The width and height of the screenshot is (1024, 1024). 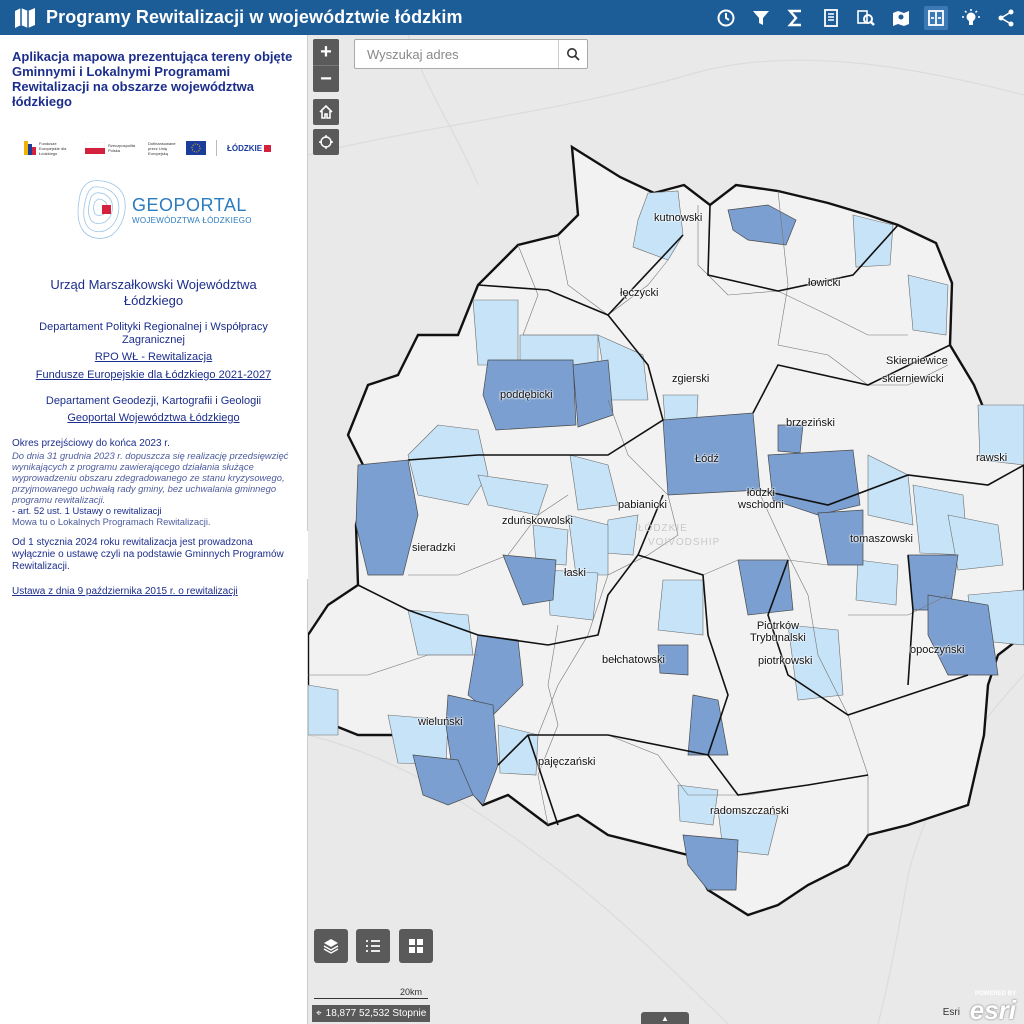 What do you see at coordinates (831, 18) in the screenshot?
I see `document-icon` at bounding box center [831, 18].